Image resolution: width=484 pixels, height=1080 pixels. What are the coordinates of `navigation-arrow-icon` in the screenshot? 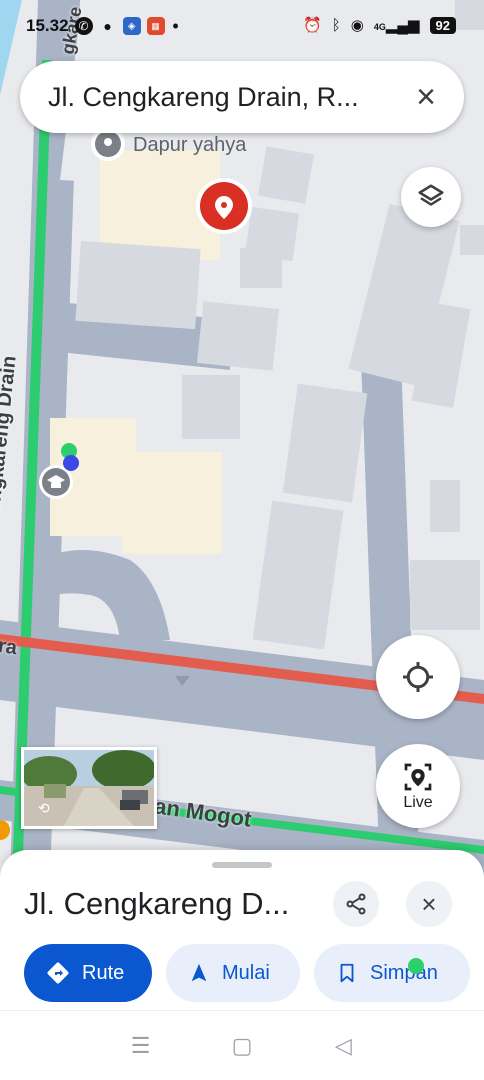 It's located at (199, 972).